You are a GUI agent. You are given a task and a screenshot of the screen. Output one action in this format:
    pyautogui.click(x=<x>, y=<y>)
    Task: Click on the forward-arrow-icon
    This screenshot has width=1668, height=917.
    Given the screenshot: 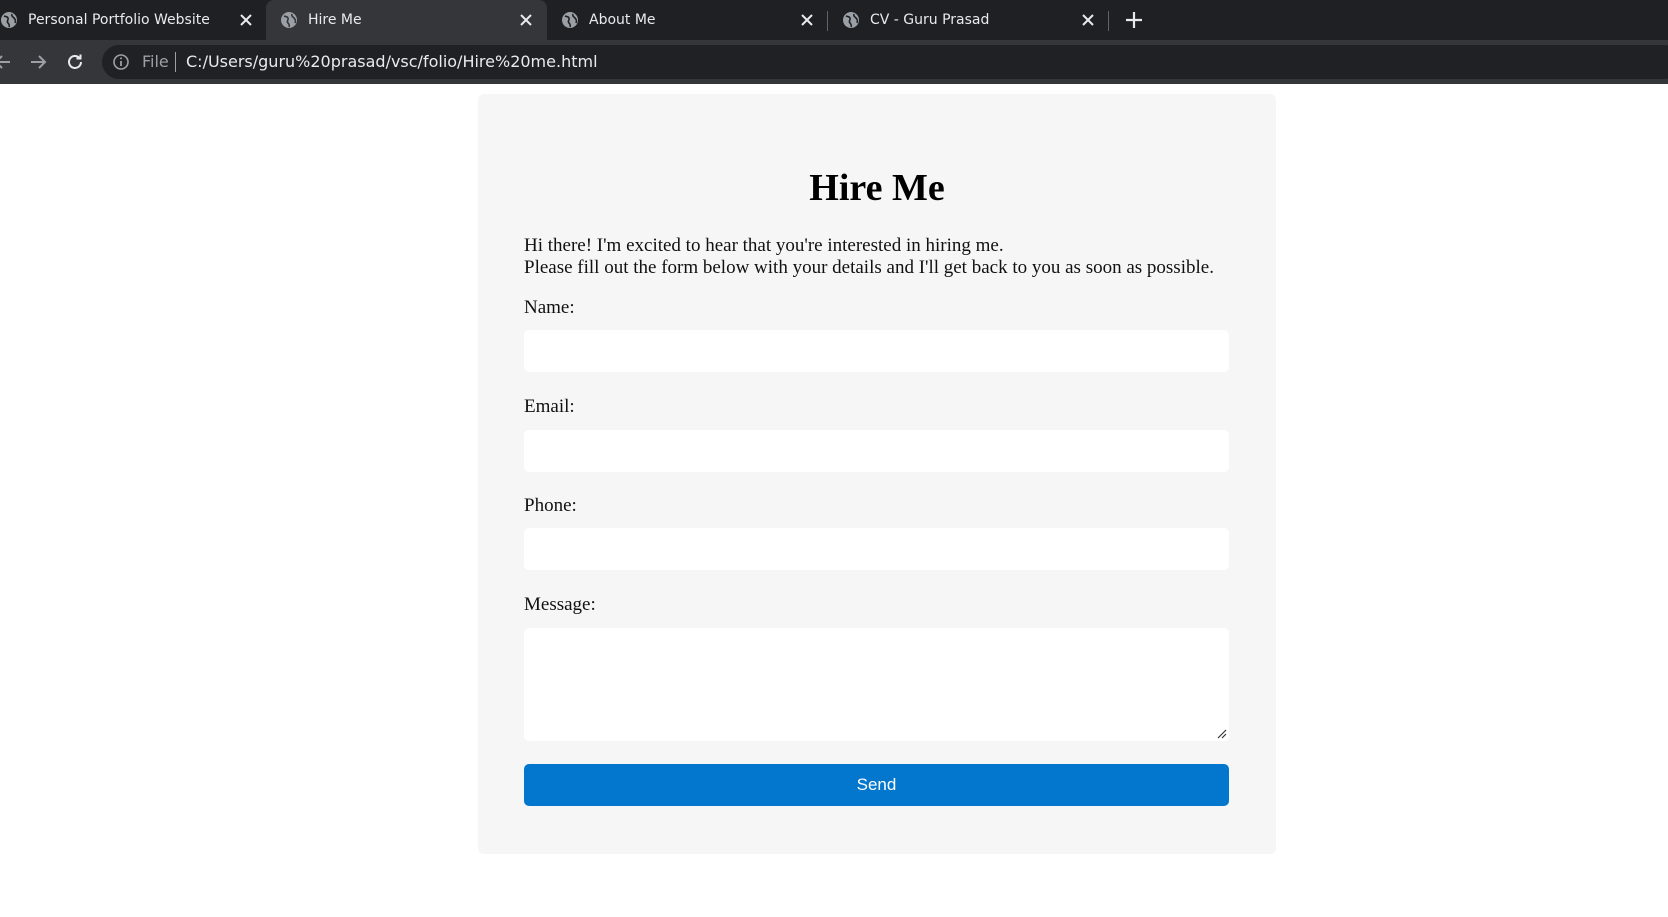 What is the action you would take?
    pyautogui.click(x=38, y=62)
    